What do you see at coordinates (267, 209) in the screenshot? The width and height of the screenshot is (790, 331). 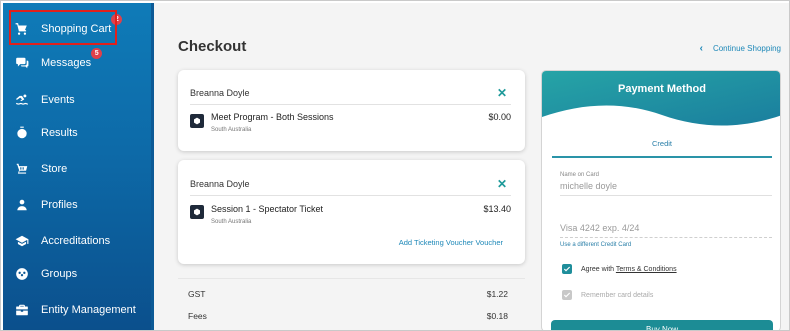 I see `item-name: Session 1 - Spectator Ticket` at bounding box center [267, 209].